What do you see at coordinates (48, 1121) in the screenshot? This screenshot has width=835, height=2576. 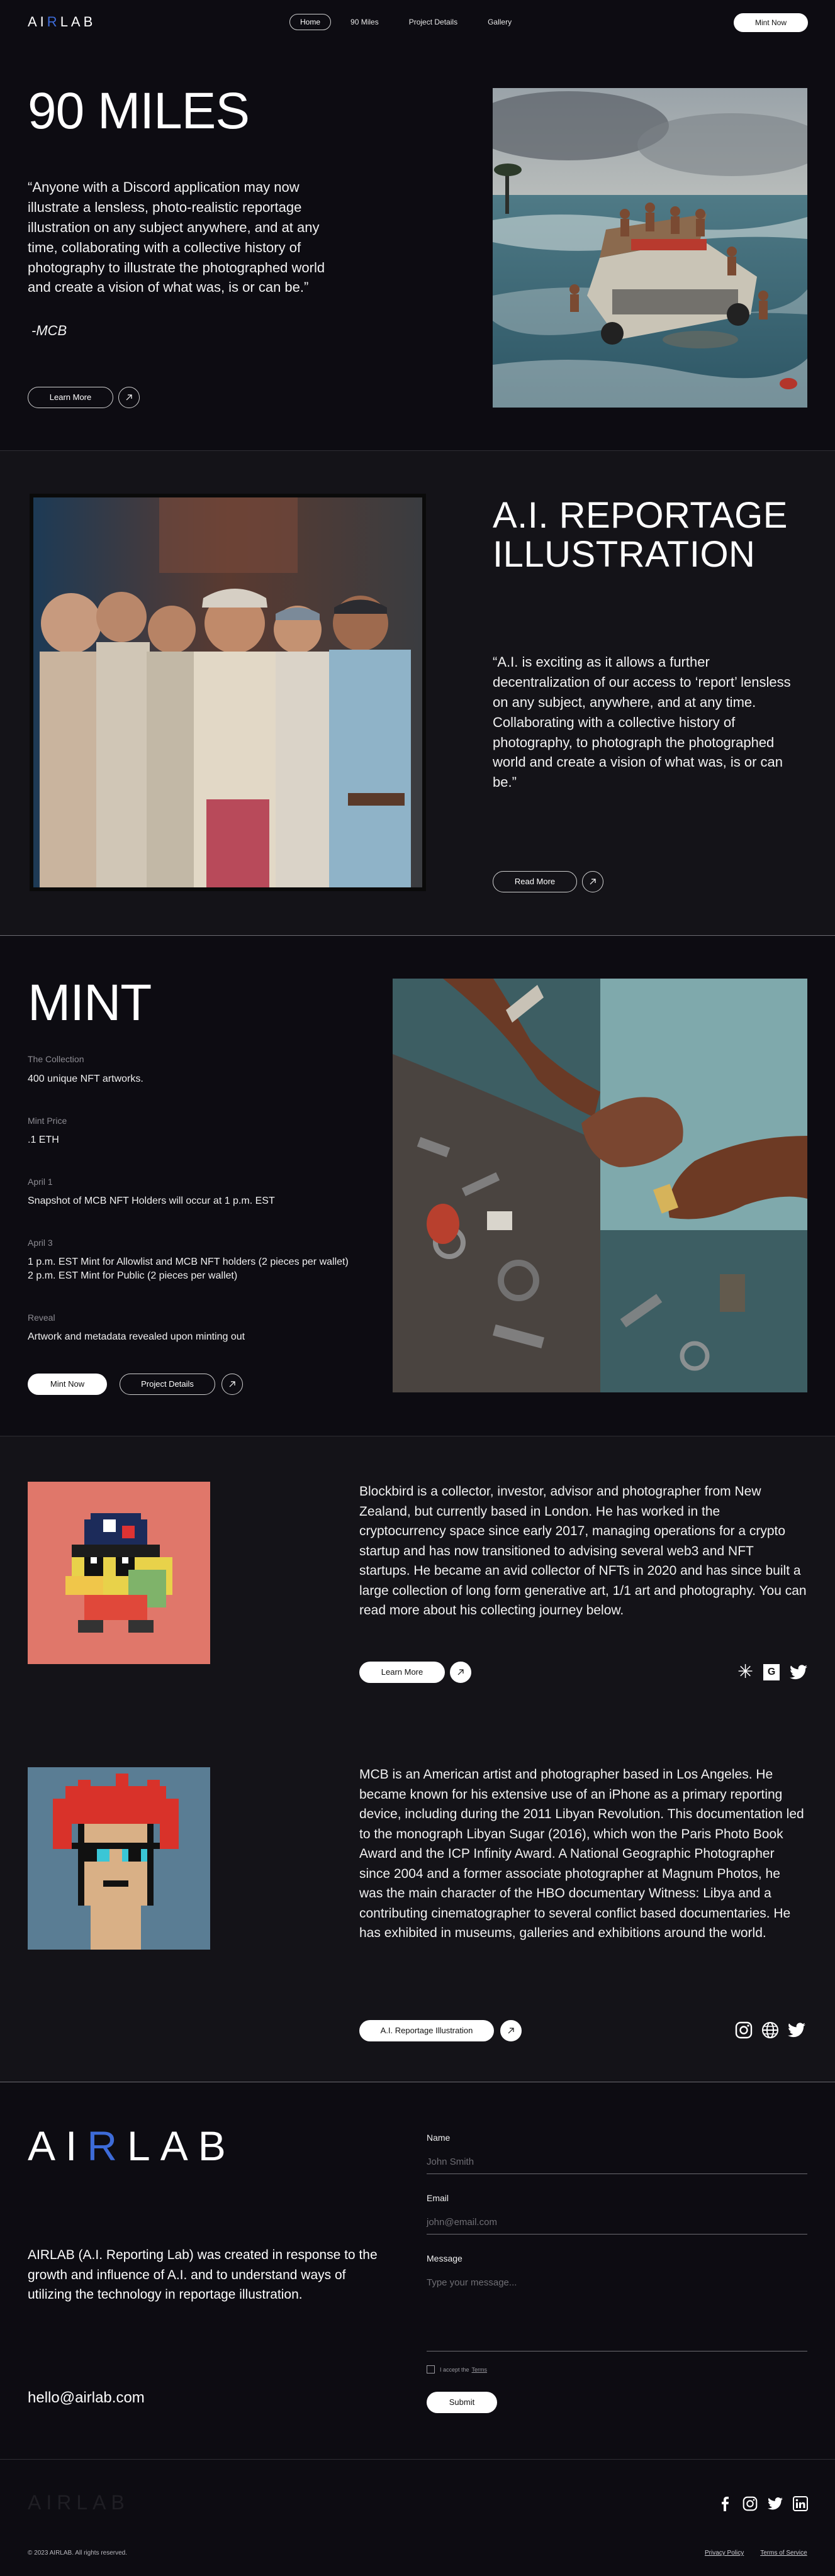 I see `mint-label-price: Mint Price` at bounding box center [48, 1121].